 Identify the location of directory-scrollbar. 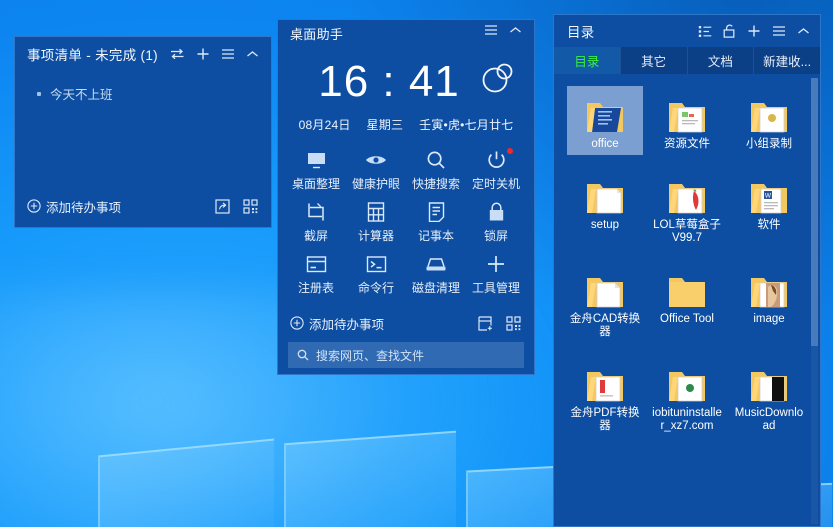
(814, 301).